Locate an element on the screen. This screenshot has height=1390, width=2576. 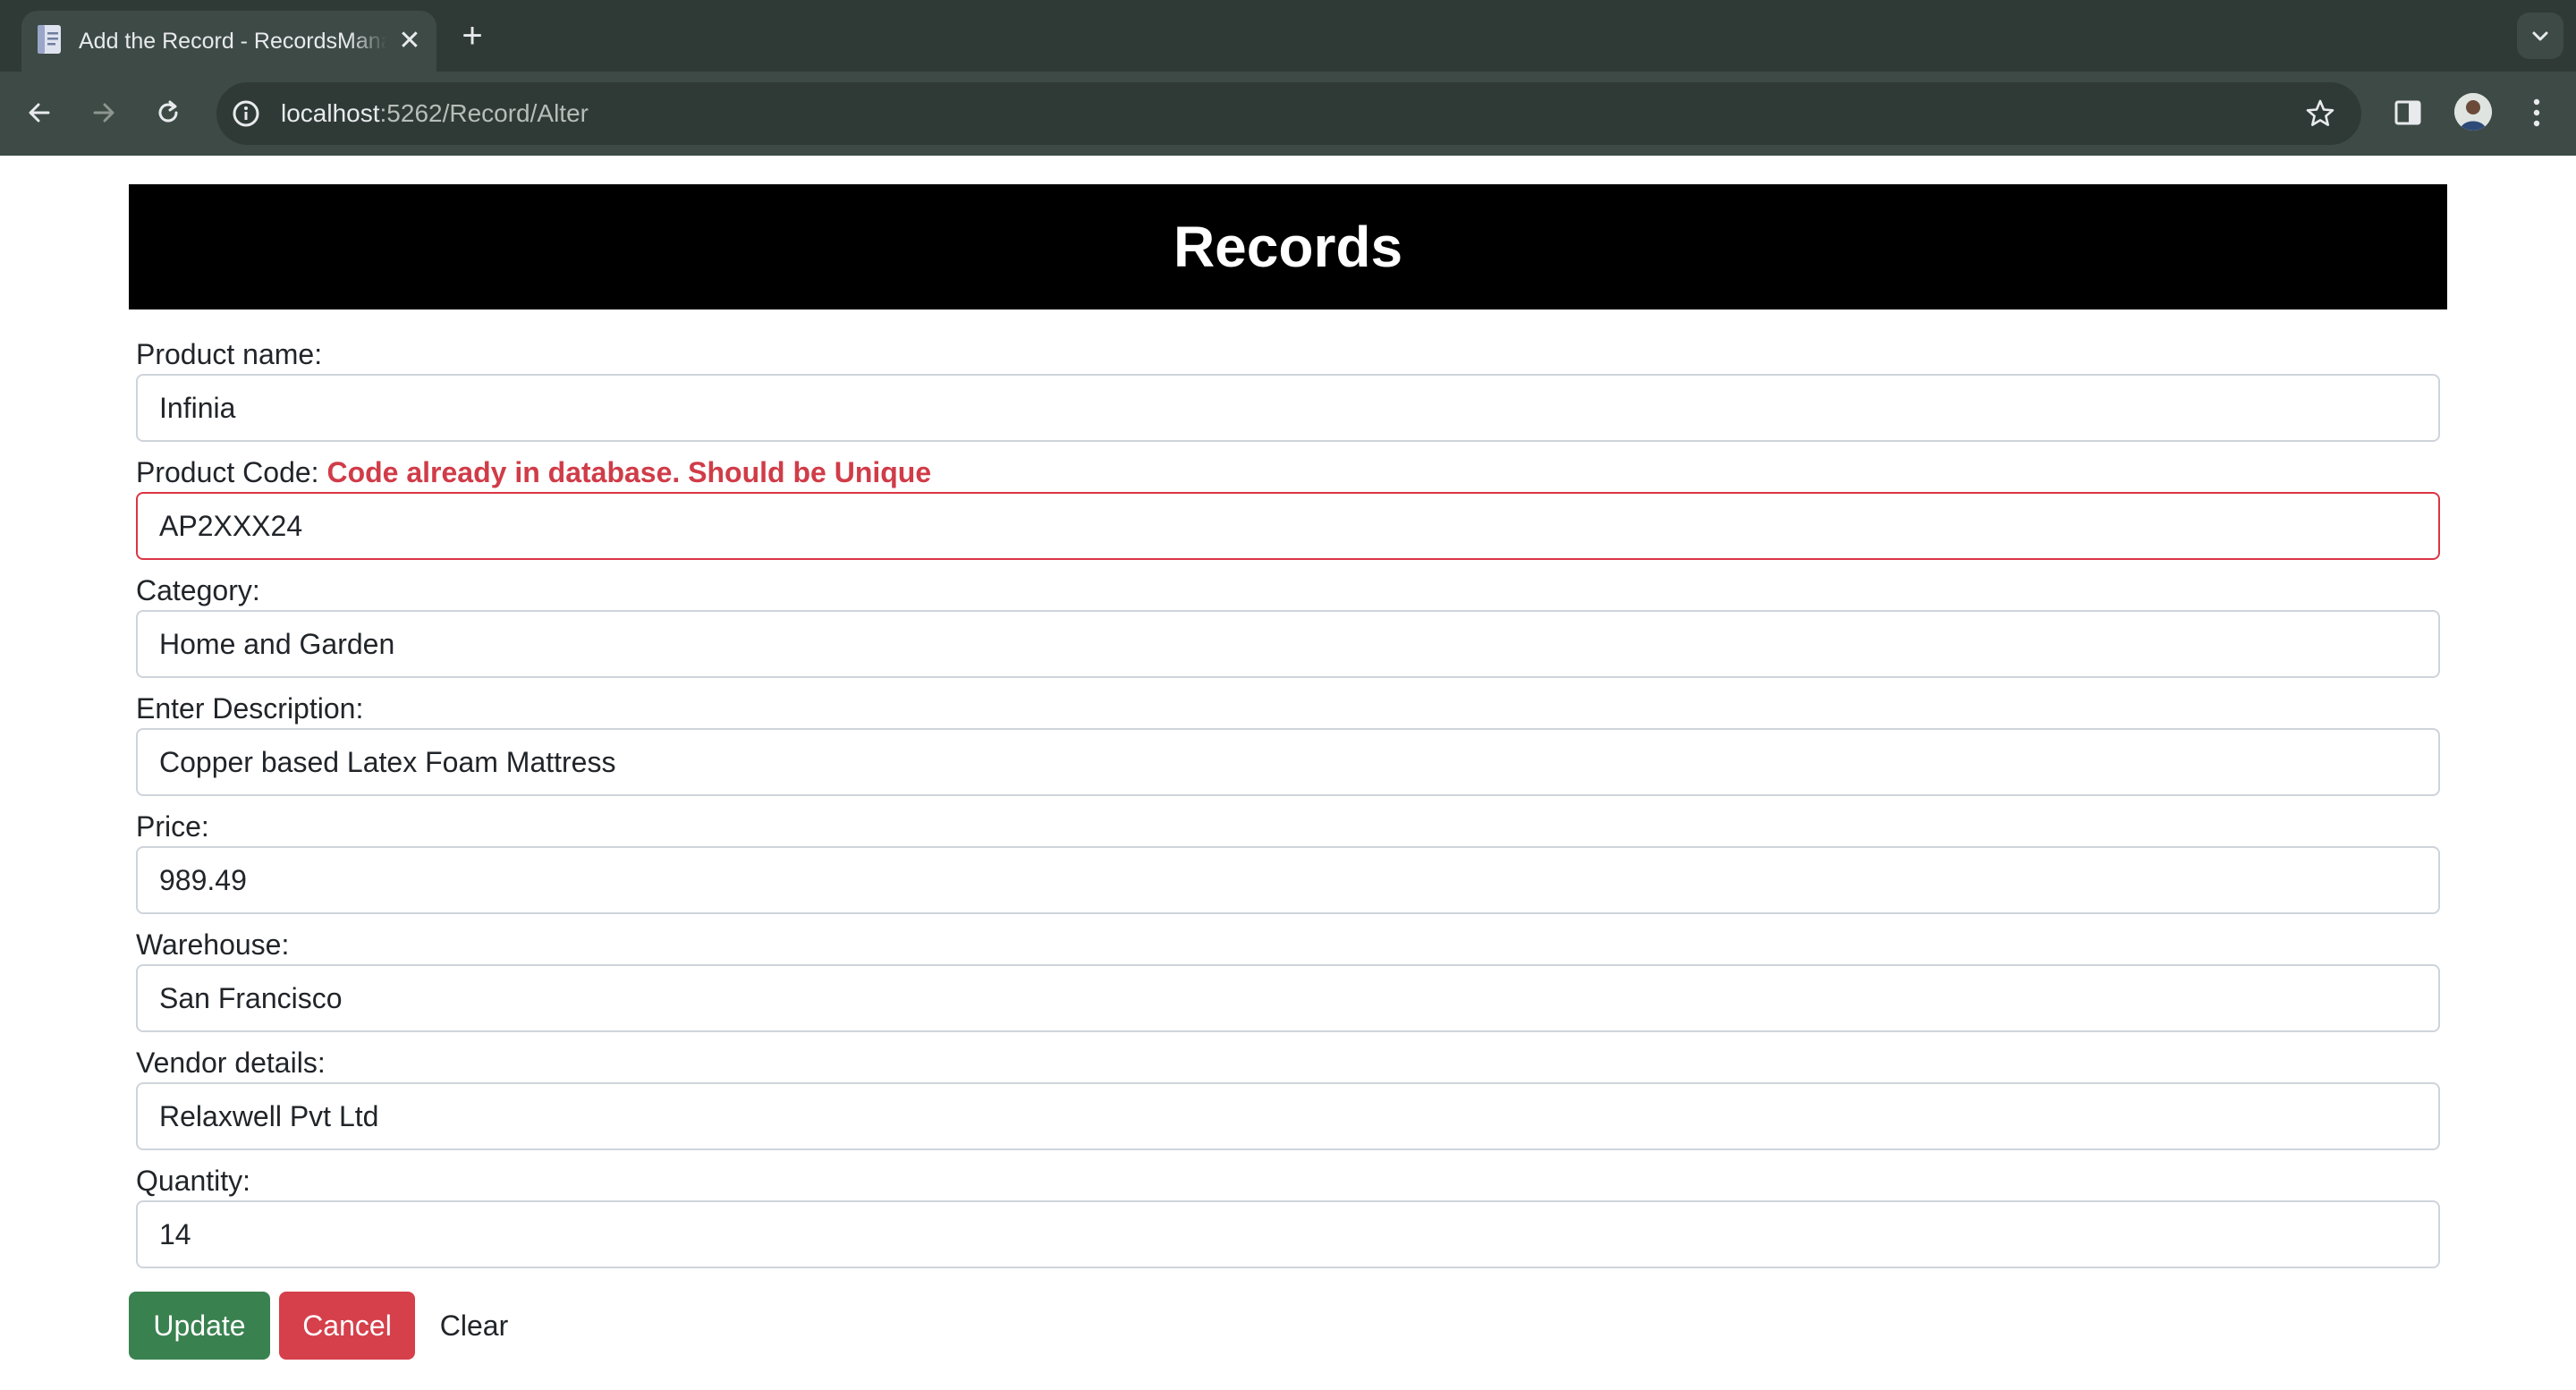
browser-toolbar: localhost:5262/Record/Alter is located at coordinates (1288, 114).